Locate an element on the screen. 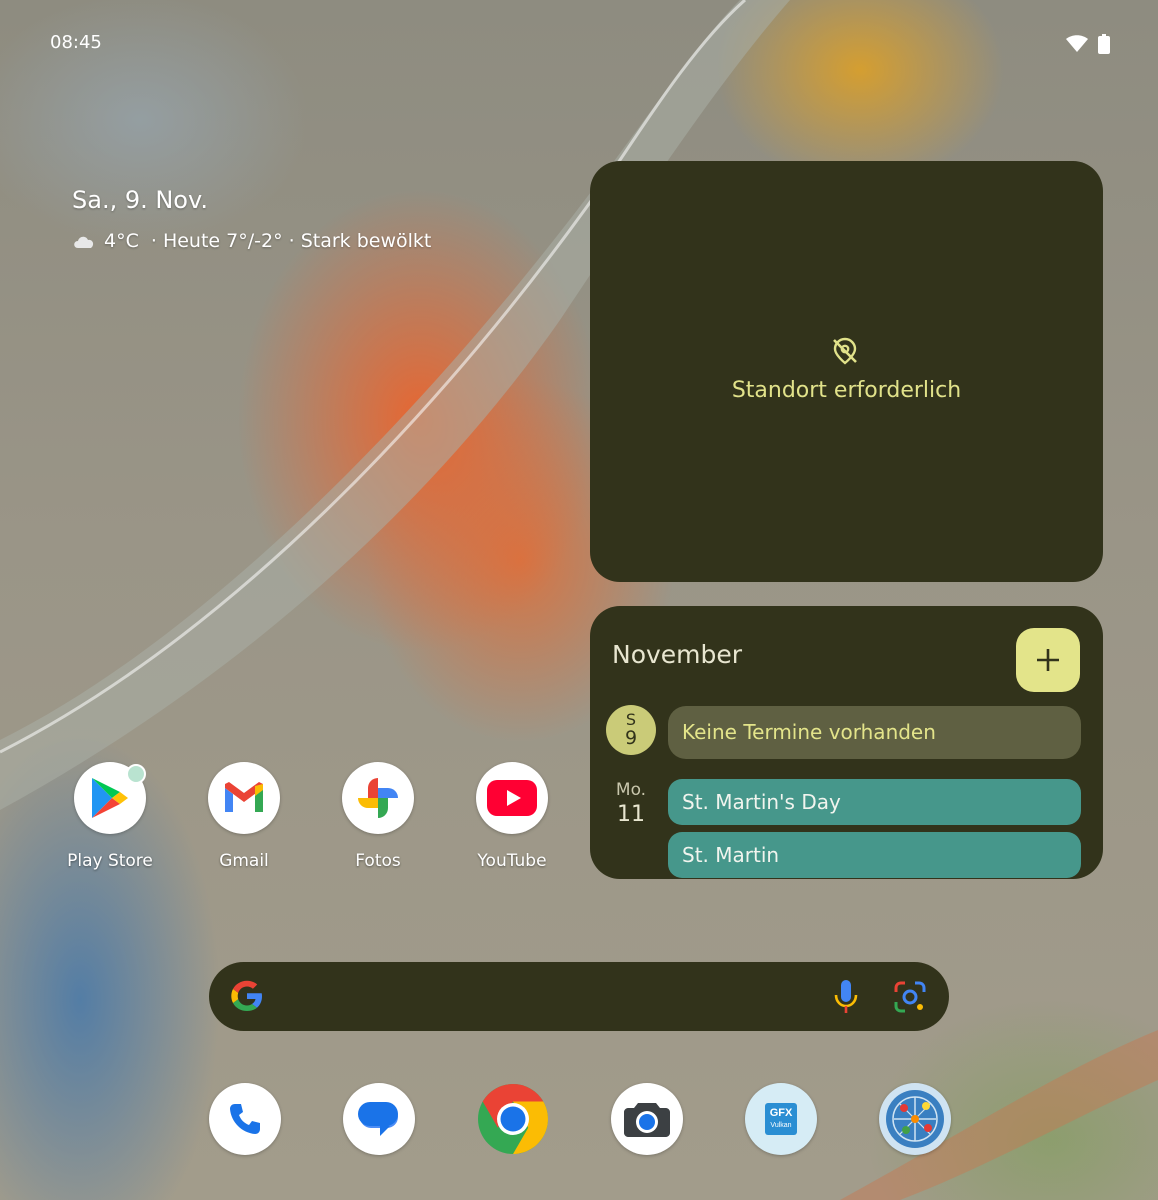 This screenshot has height=1200, width=1158. calendar-today-badge: S 9 is located at coordinates (631, 730).